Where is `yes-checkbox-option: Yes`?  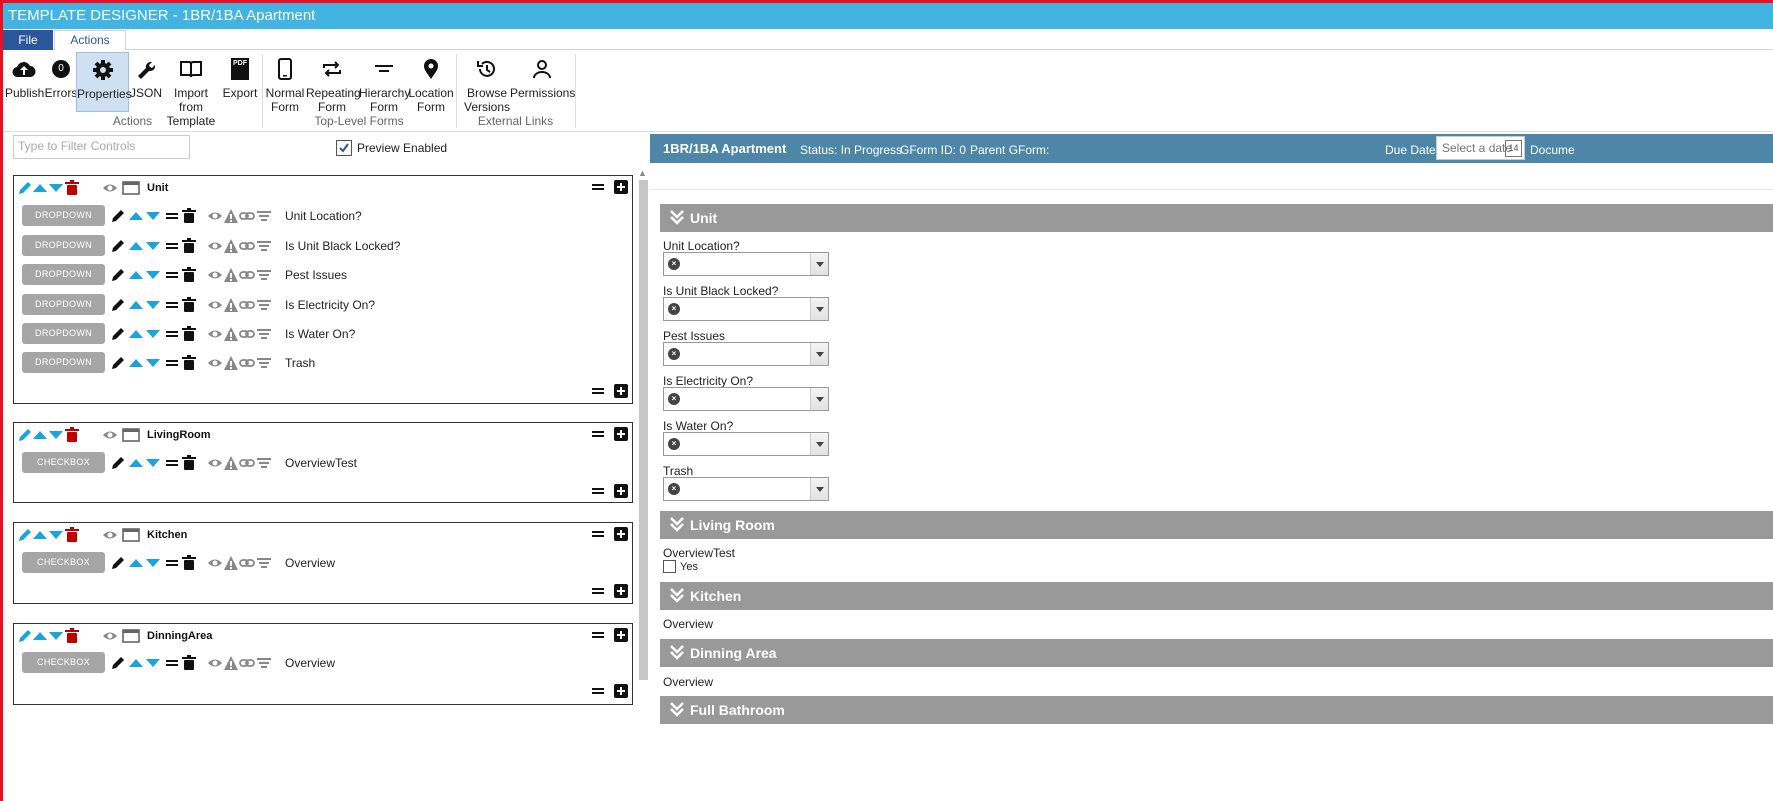 yes-checkbox-option: Yes is located at coordinates (680, 566).